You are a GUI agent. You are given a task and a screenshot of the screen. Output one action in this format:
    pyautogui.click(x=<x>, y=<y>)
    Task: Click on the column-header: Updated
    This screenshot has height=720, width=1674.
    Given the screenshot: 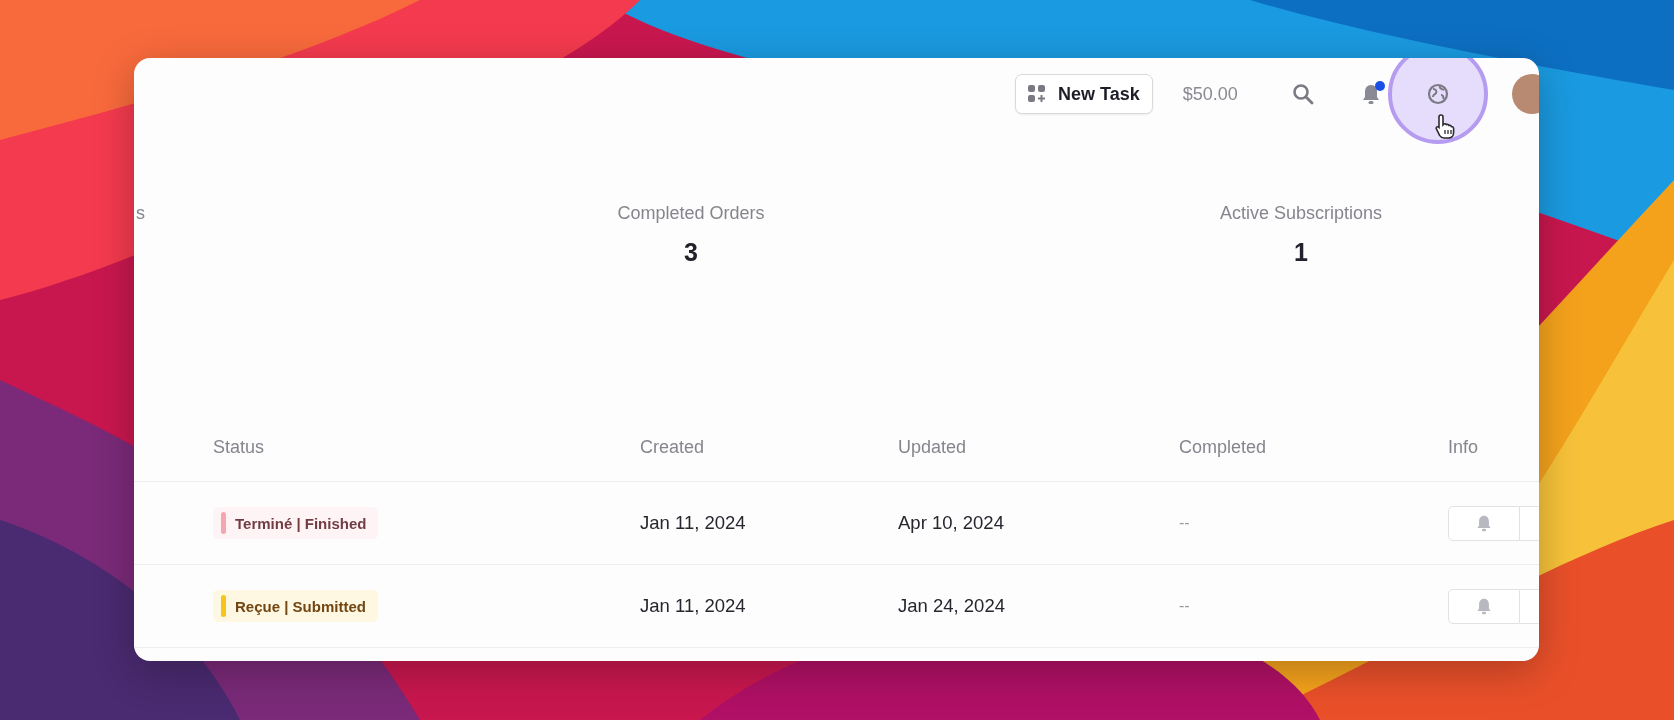 What is the action you would take?
    pyautogui.click(x=933, y=447)
    